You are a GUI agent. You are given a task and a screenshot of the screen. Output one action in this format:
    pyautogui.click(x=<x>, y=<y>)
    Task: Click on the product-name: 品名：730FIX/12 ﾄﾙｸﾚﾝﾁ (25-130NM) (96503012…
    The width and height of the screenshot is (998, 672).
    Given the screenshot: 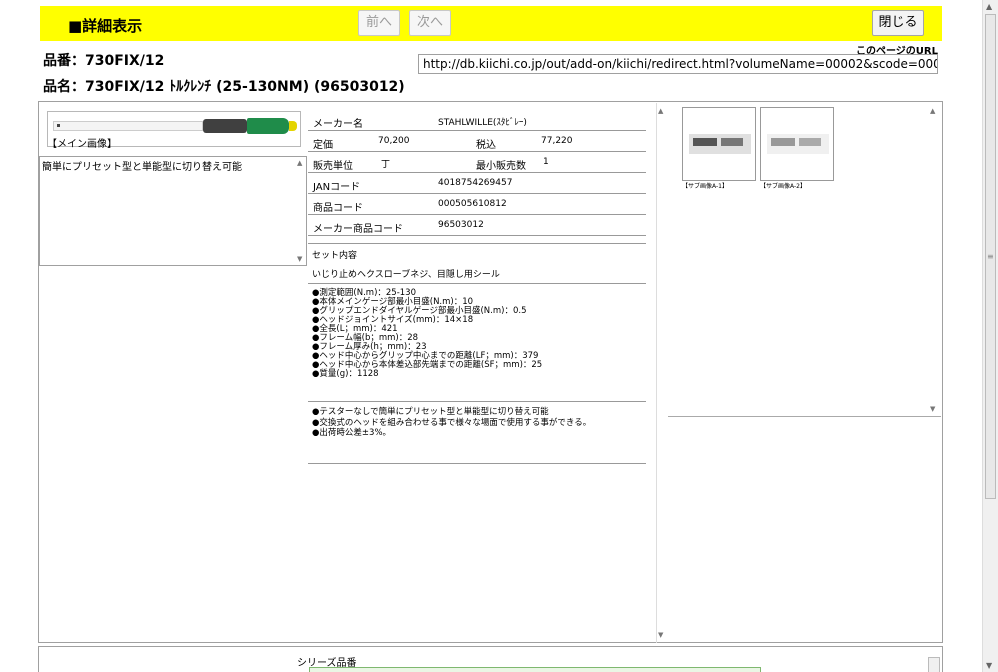 What is the action you would take?
    pyautogui.click(x=224, y=87)
    